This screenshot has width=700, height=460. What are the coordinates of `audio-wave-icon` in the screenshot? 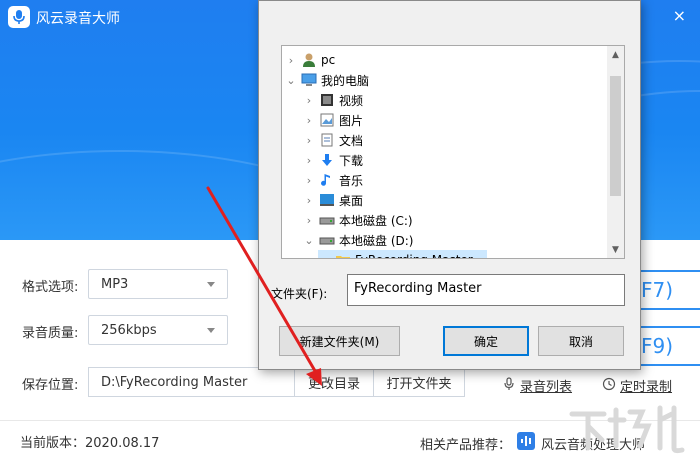 It's located at (526, 443).